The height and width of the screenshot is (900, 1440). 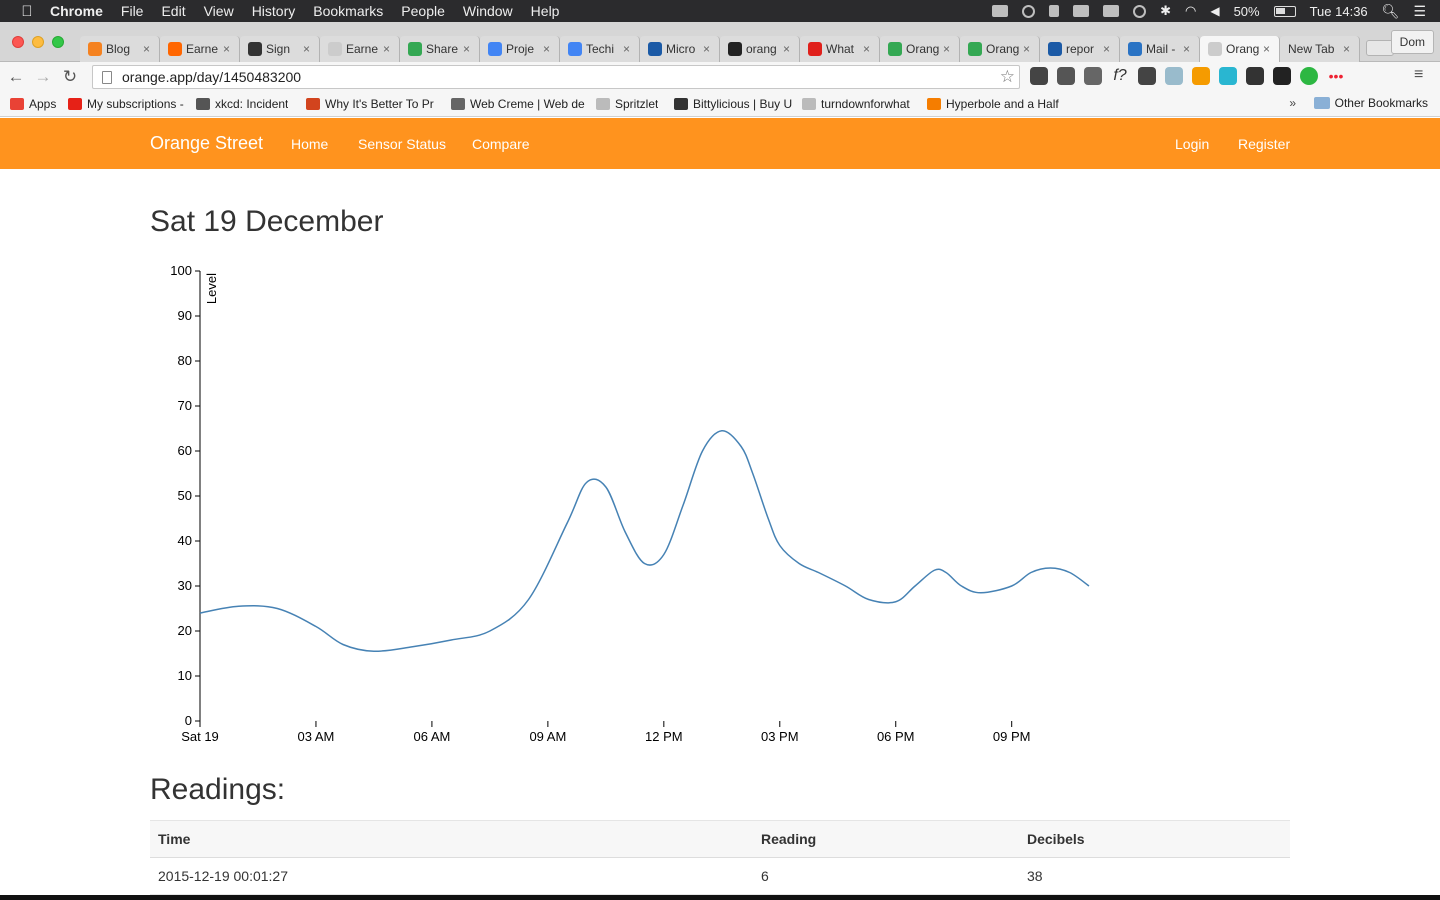 What do you see at coordinates (70, 77) in the screenshot?
I see `reload-icon: ↻` at bounding box center [70, 77].